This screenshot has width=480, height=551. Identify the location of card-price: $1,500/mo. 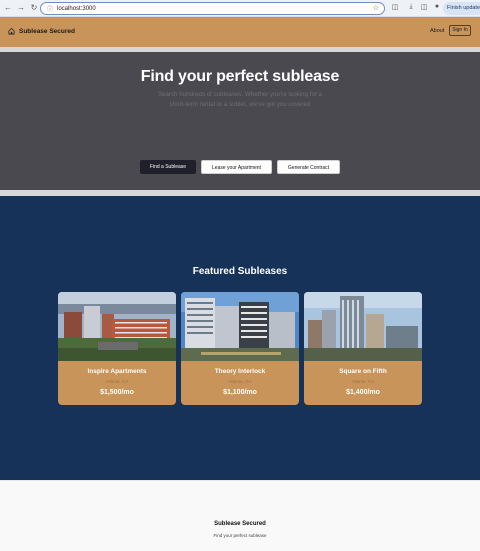
(117, 392).